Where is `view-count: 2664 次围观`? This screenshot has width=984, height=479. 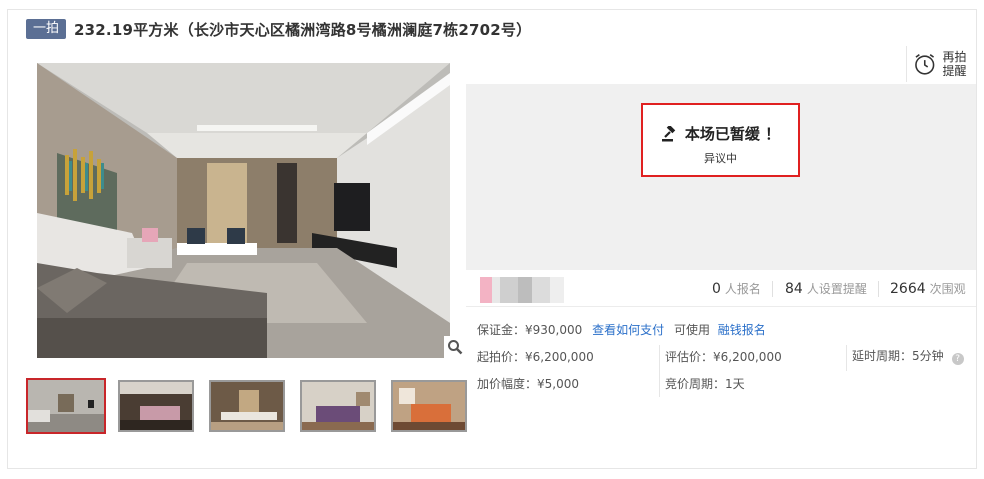 view-count: 2664 次围观 is located at coordinates (928, 289).